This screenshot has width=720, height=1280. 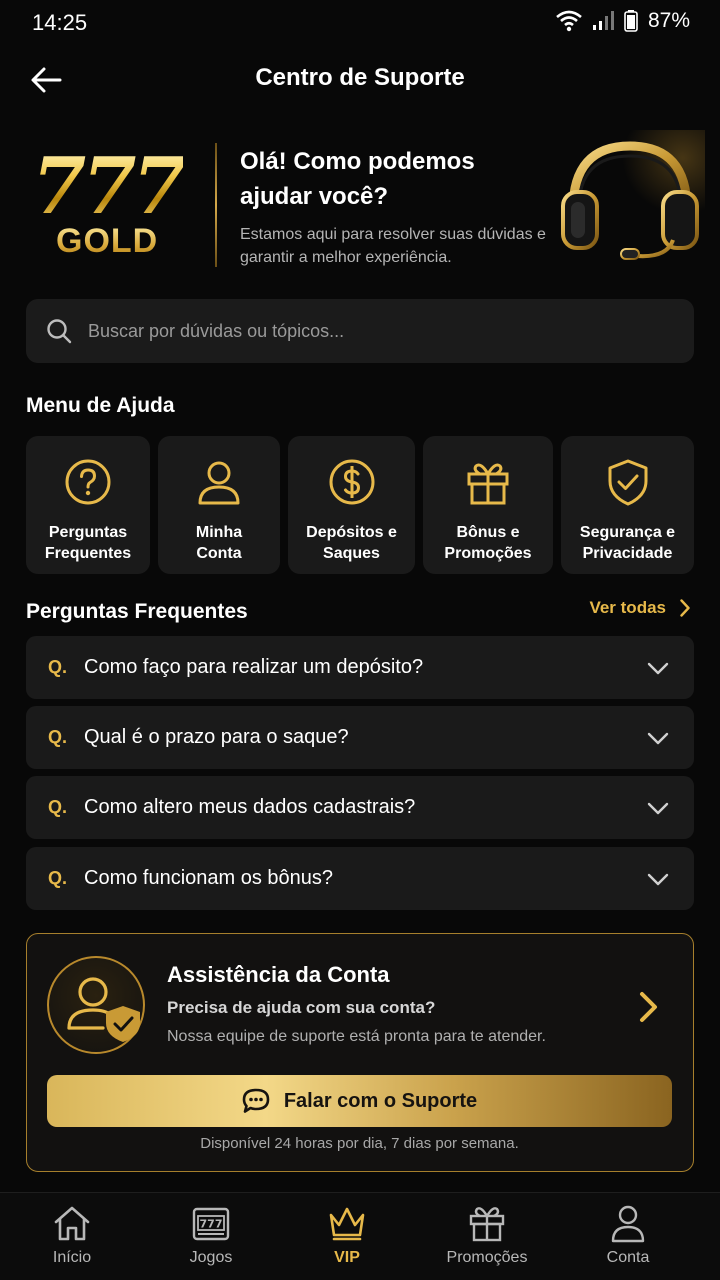 I want to click on nav-label: VIP, so click(x=347, y=1257).